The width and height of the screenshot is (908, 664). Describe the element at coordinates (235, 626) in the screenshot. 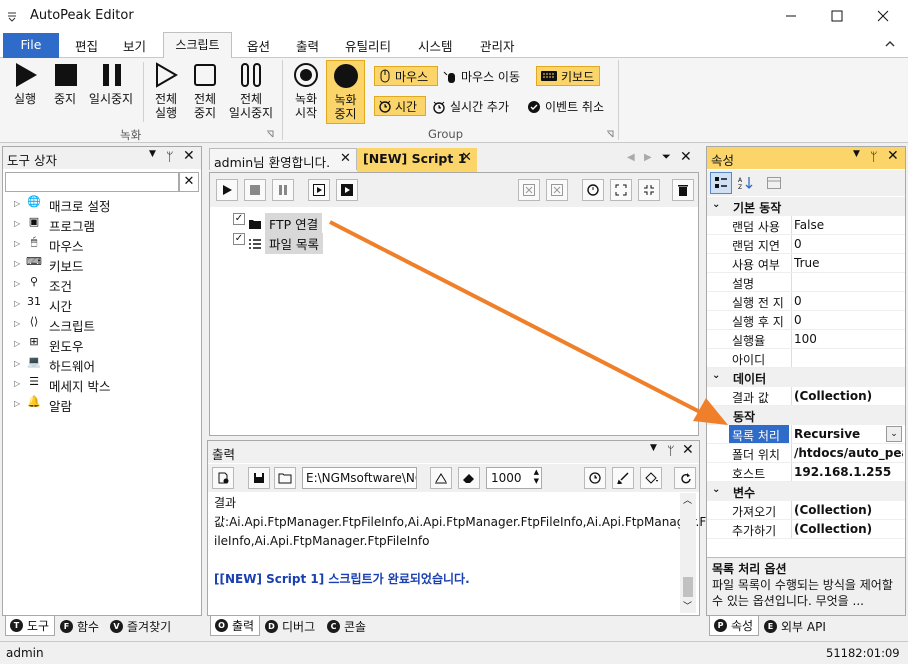

I see `tab-output: O 출력` at that location.